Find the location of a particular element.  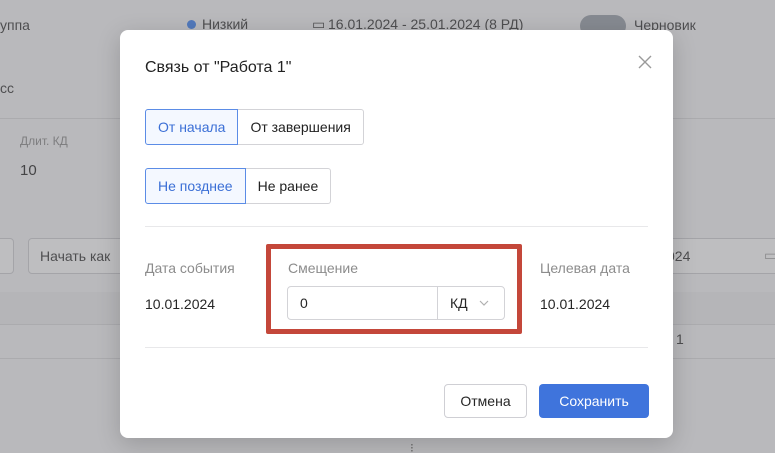

anchor-option-start: От начала is located at coordinates (192, 127).